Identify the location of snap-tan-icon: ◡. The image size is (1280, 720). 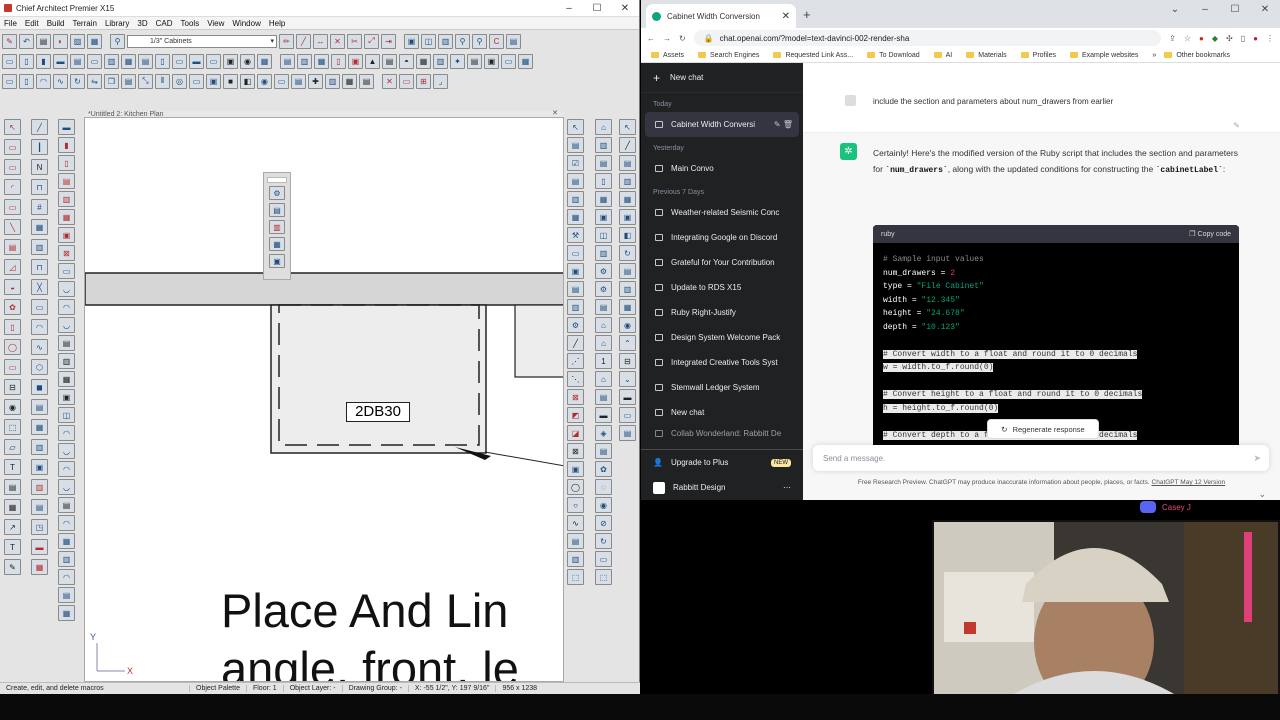
(66, 289).